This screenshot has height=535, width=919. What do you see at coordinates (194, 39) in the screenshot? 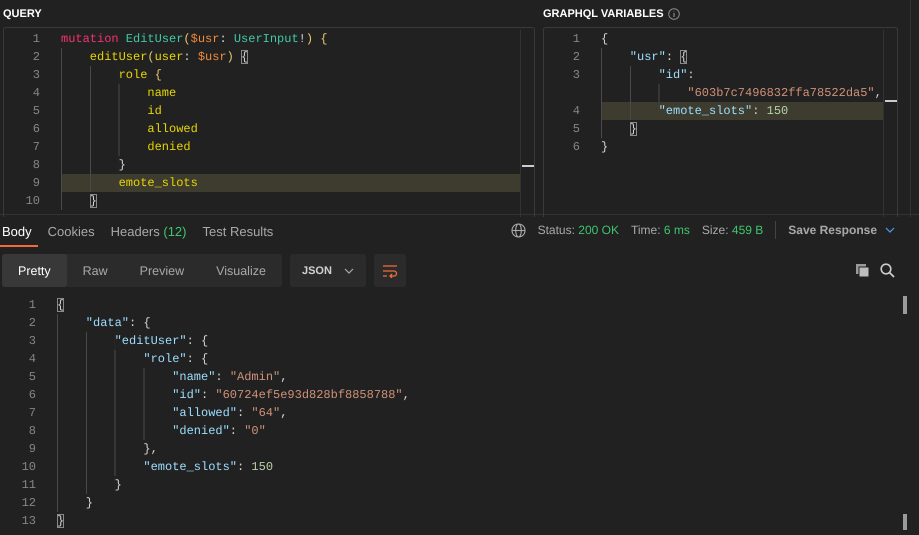
I see `code-line: mutation EditUser($usr: UserInput!) {` at bounding box center [194, 39].